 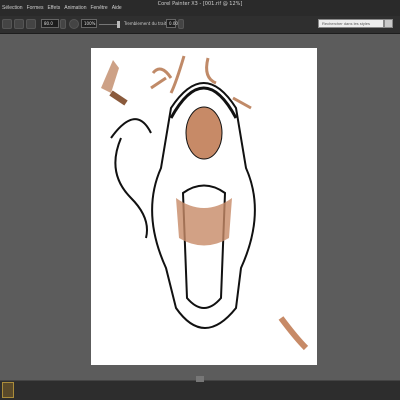 I want to click on size-field: 80.0, so click(x=50, y=23).